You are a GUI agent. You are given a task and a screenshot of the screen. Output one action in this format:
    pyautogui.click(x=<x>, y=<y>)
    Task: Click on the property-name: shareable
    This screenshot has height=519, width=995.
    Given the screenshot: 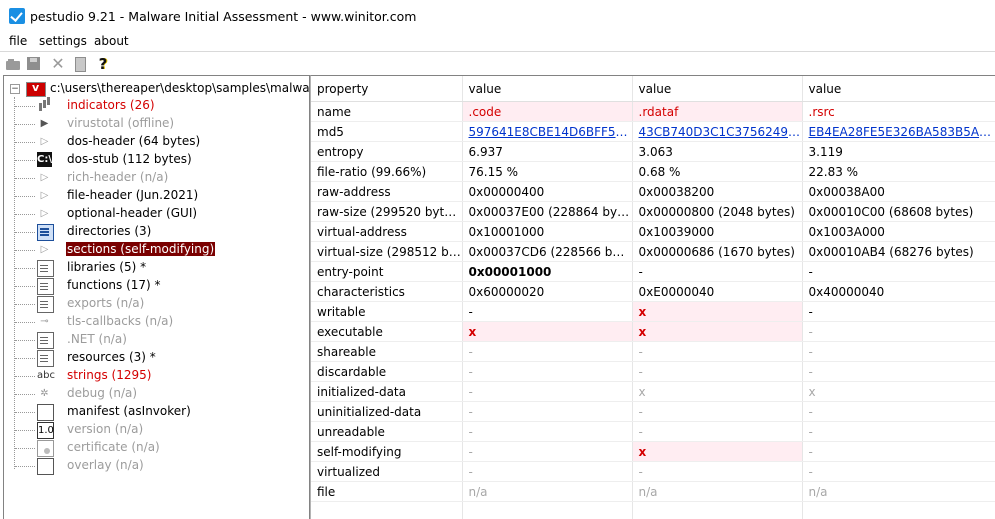 What is the action you would take?
    pyautogui.click(x=386, y=352)
    